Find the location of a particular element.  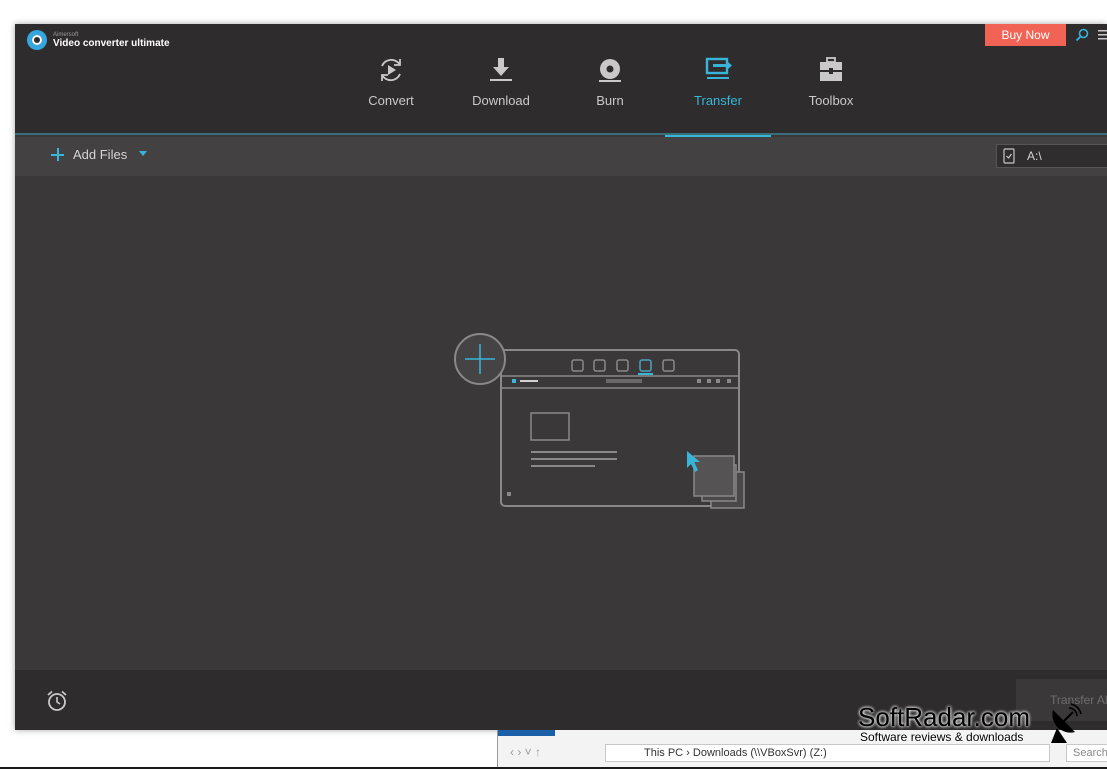

add-files-button: Add Files is located at coordinates (89, 154).